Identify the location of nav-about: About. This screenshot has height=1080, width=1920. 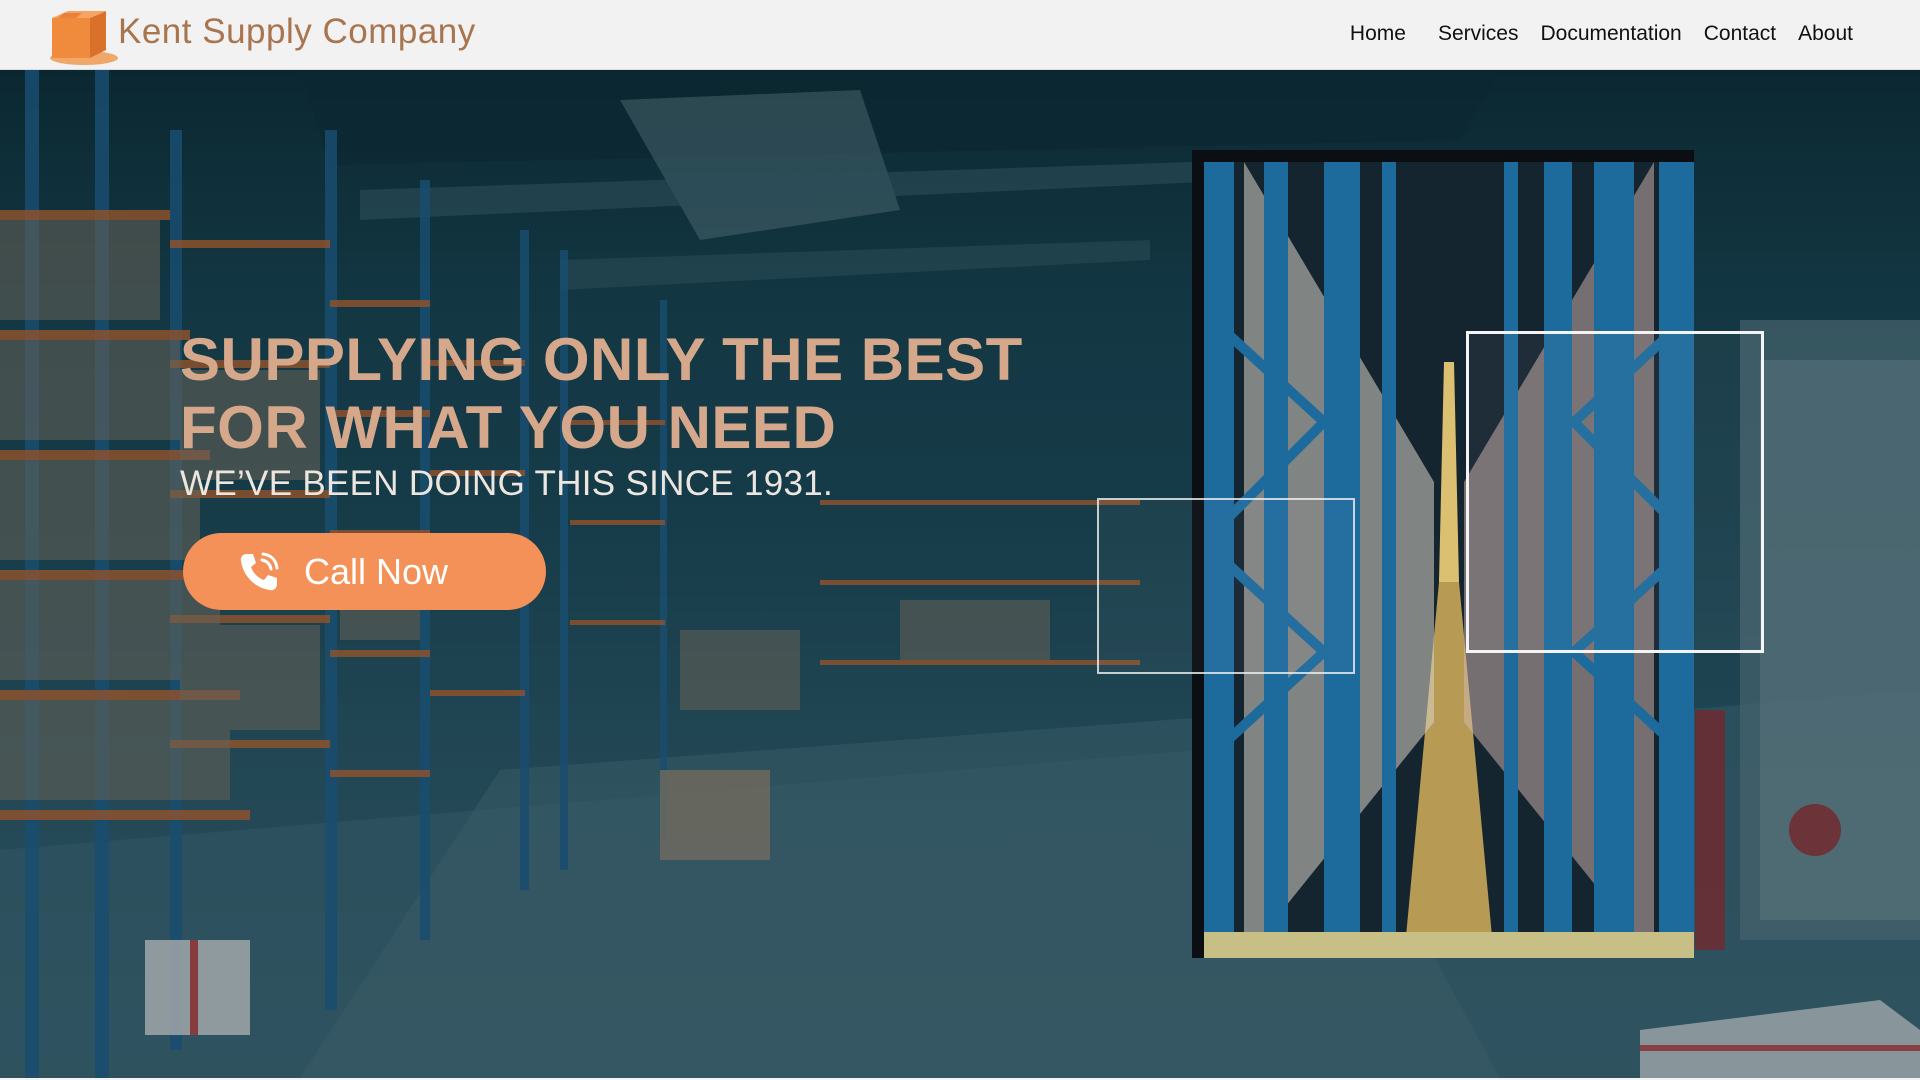
(1825, 34).